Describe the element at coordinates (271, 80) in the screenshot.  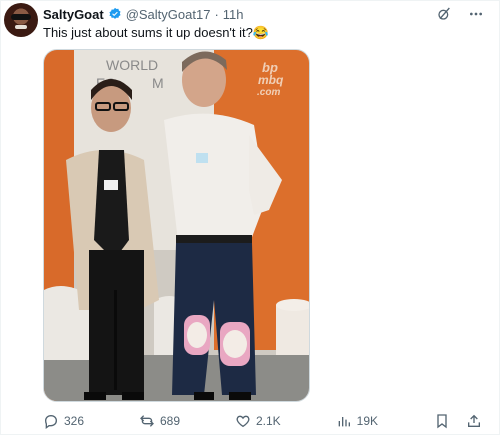
I see `watermark-mbq: mbq` at that location.